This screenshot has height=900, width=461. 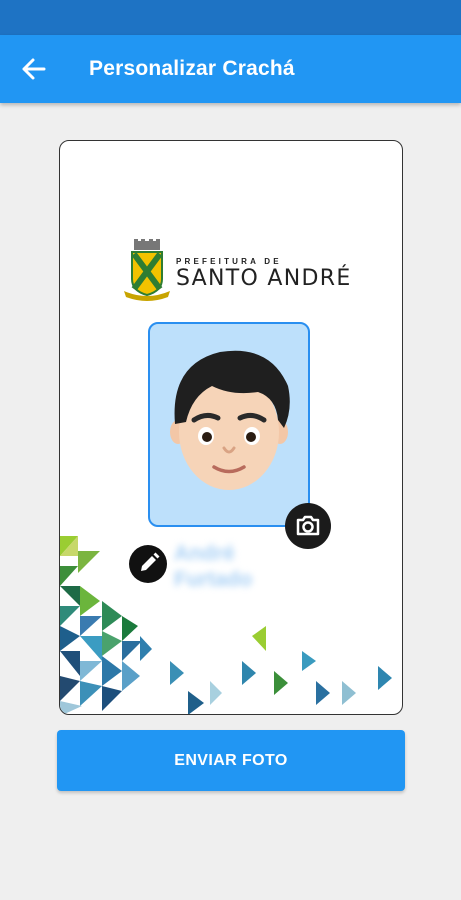 I want to click on app-bar: Personalizar Crachá, so click(x=230, y=69).